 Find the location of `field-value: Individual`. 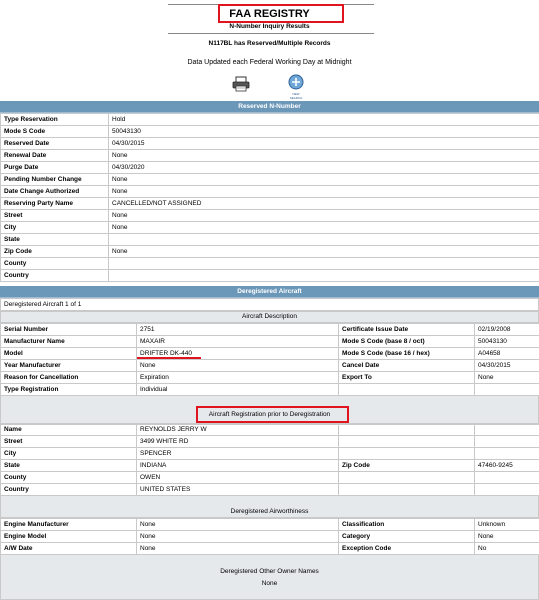

field-value: Individual is located at coordinates (237, 389).